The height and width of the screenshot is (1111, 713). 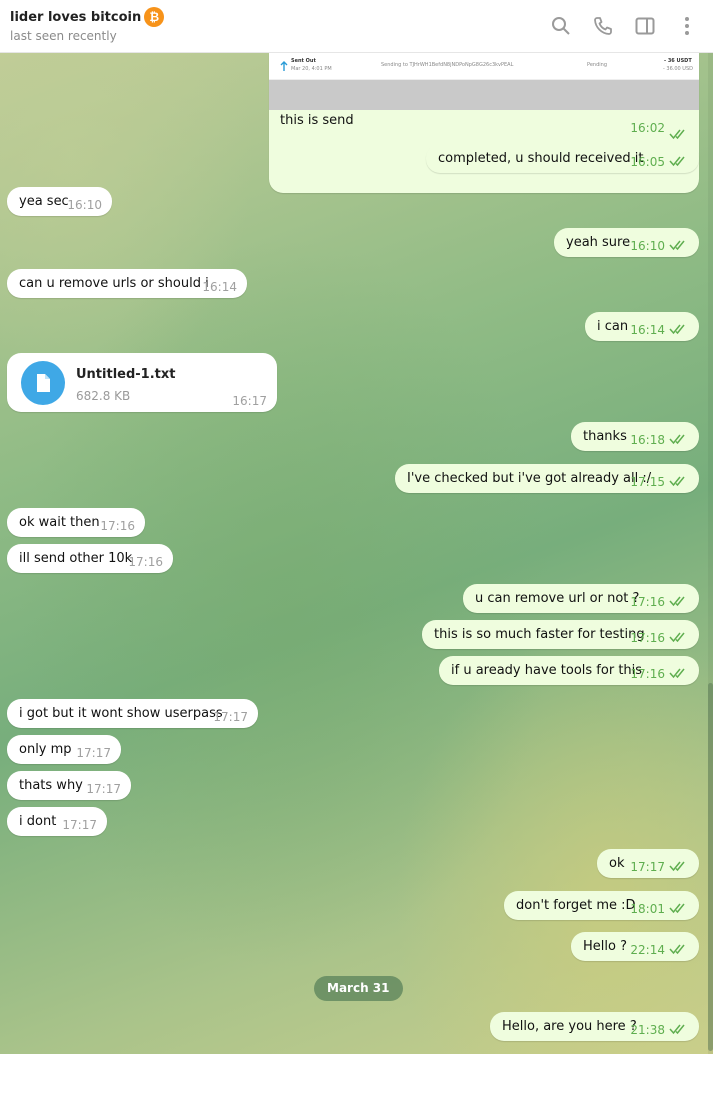 I want to click on message-text: completed, u should received it, so click(x=541, y=158).